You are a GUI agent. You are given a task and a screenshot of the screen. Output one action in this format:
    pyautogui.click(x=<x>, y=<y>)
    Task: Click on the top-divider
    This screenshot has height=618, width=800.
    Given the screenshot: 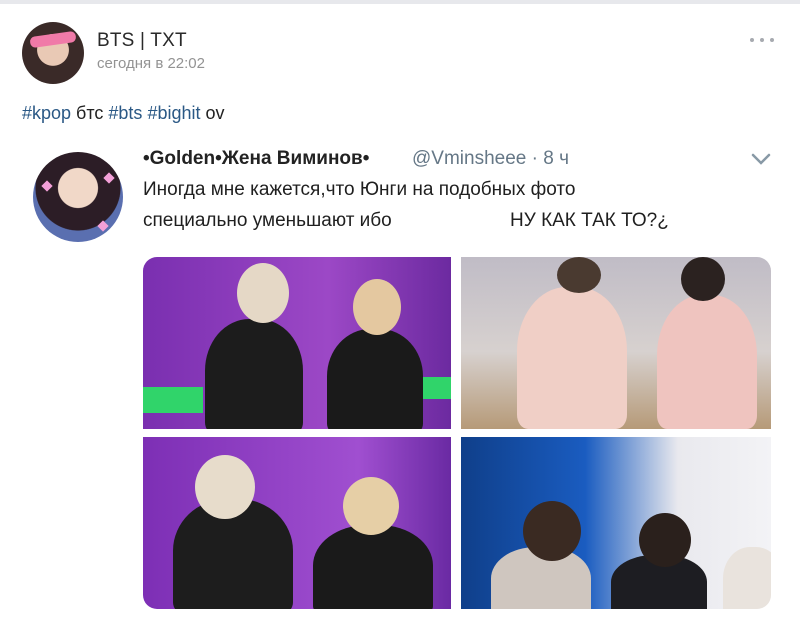 What is the action you would take?
    pyautogui.click(x=400, y=2)
    